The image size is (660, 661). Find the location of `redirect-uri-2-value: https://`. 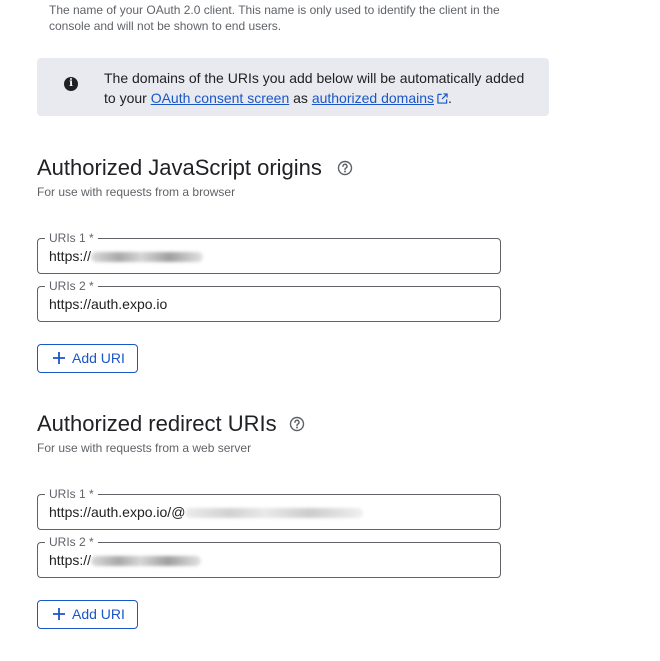

redirect-uri-2-value: https:// is located at coordinates (125, 560).